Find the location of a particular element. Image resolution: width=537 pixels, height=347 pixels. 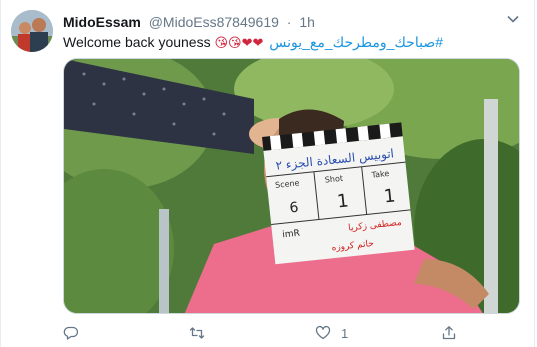

author-handle: @MidoEss87849619 is located at coordinates (214, 22).